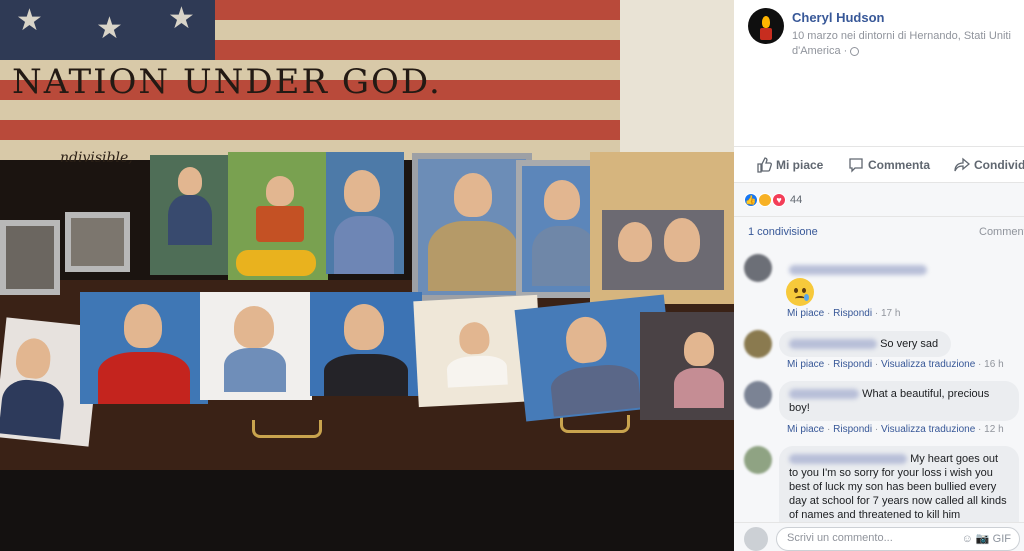  Describe the element at coordinates (967, 539) in the screenshot. I see `emoji-icon: ☺` at that location.